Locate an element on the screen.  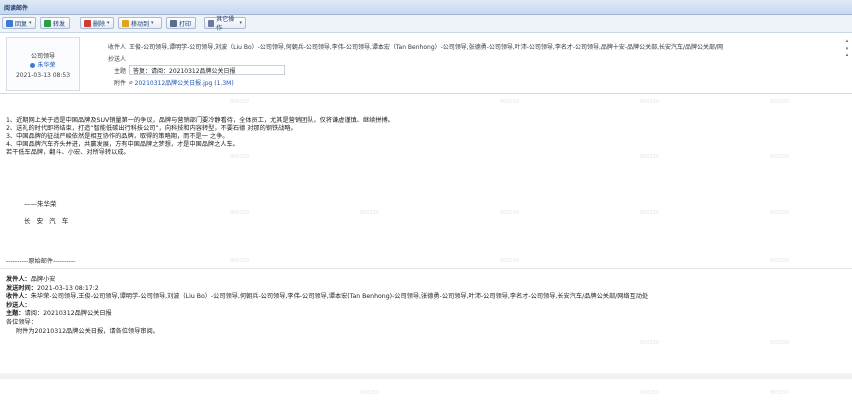
window-title: 阅读邮件 is located at coordinates (16, 8).